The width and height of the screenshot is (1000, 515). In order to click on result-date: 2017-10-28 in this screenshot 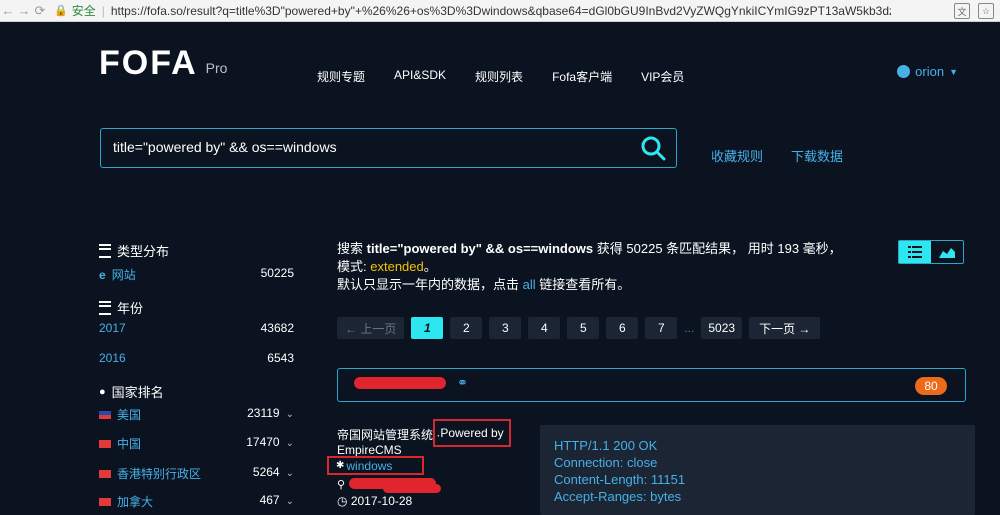, I will do `click(381, 501)`.